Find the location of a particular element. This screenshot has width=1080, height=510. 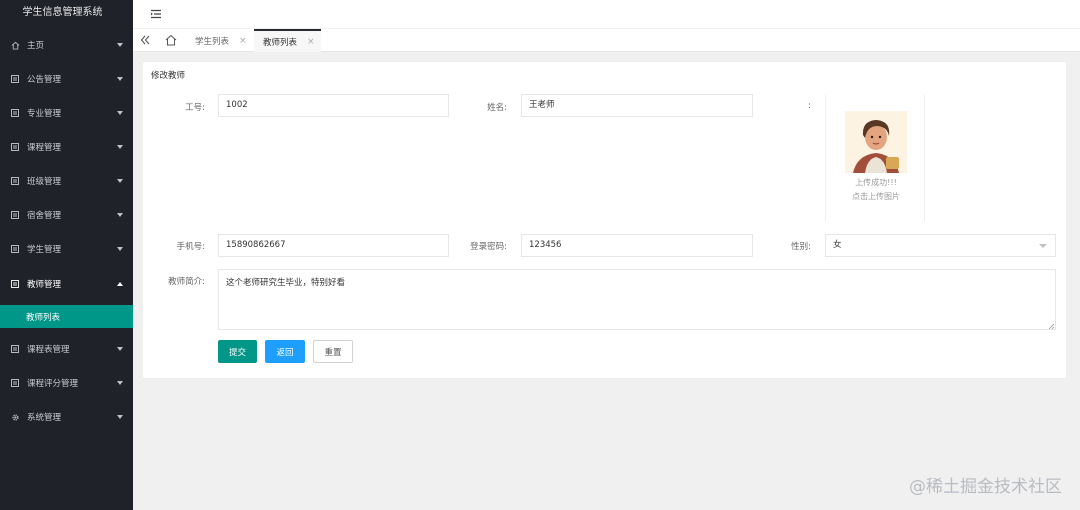

sidebar-item-system: 系统管理 is located at coordinates (66, 417).